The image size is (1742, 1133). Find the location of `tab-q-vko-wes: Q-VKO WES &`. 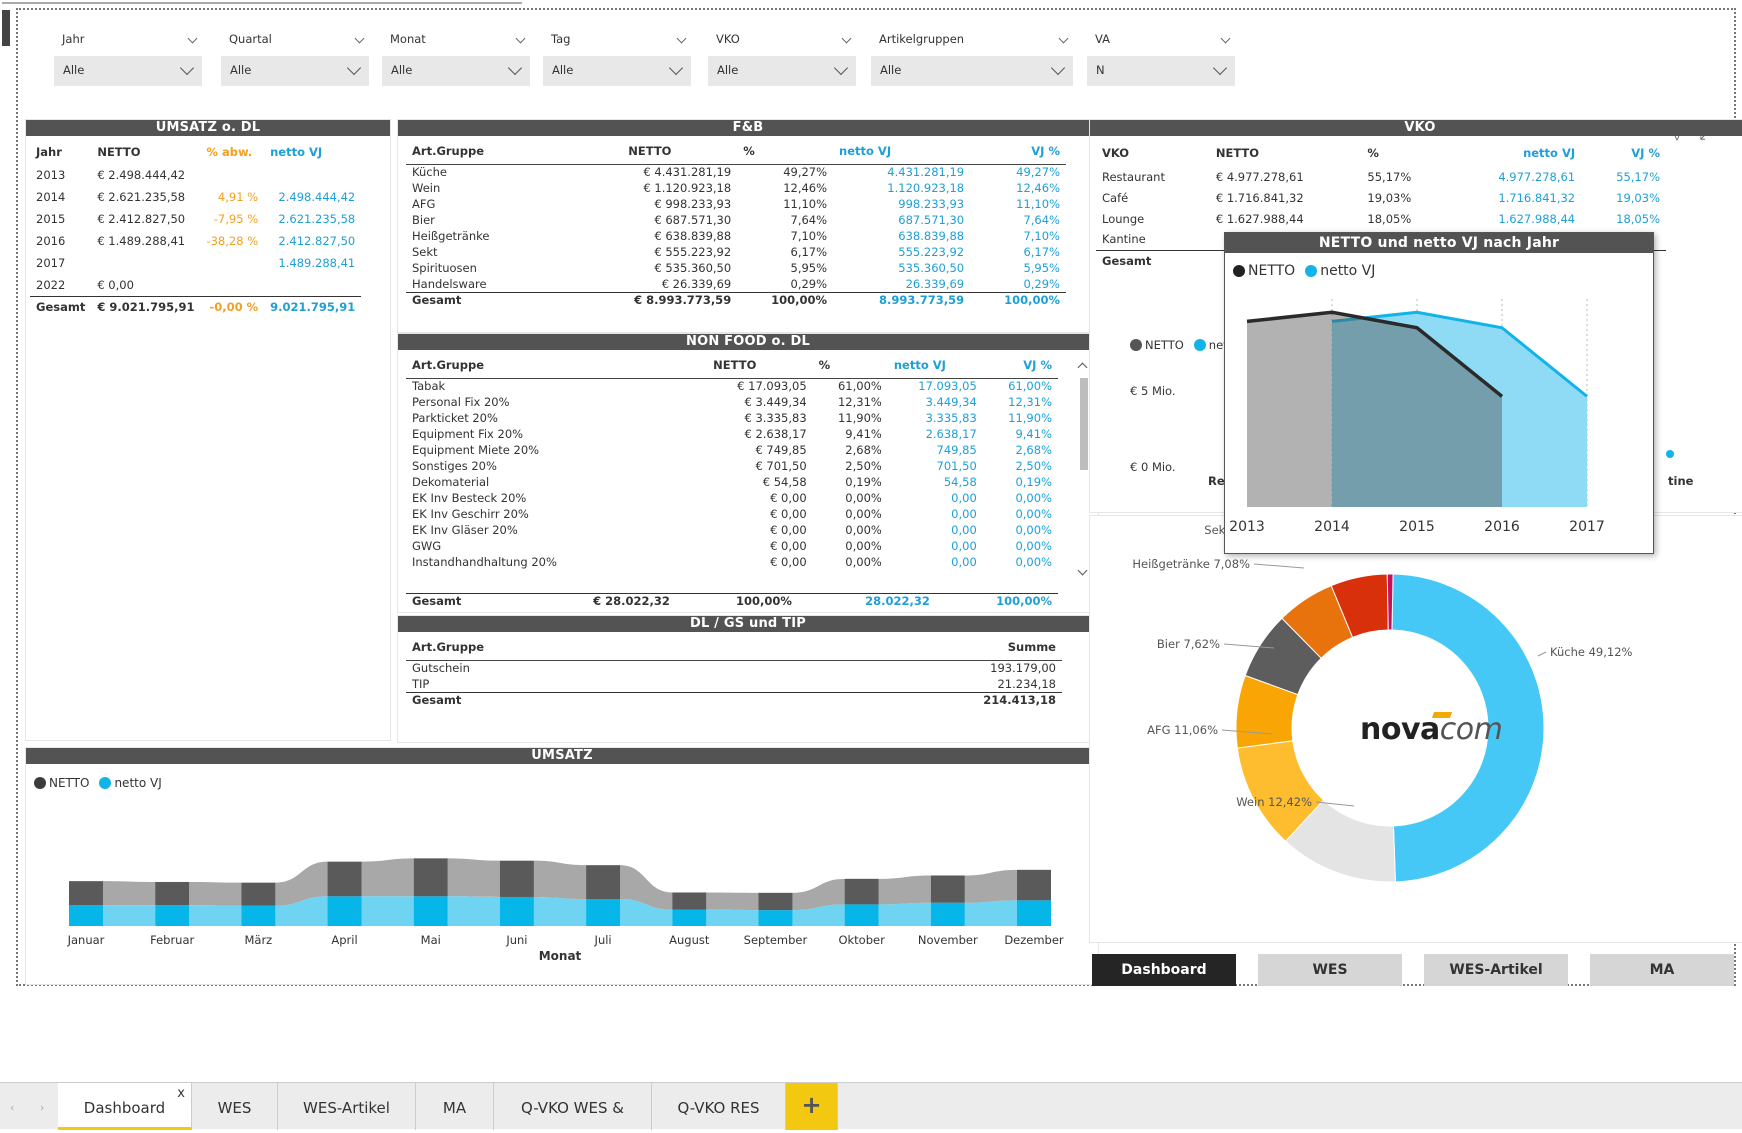

tab-q-vko-wes: Q-VKO WES & is located at coordinates (573, 1106).